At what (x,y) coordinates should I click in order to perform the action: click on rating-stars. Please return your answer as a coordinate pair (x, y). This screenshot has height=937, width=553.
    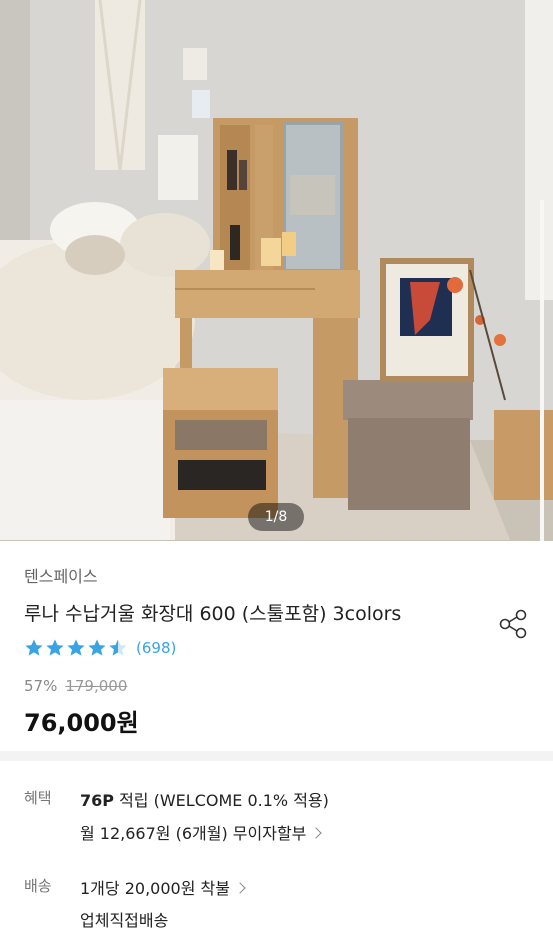
    Looking at the image, I should click on (76, 648).